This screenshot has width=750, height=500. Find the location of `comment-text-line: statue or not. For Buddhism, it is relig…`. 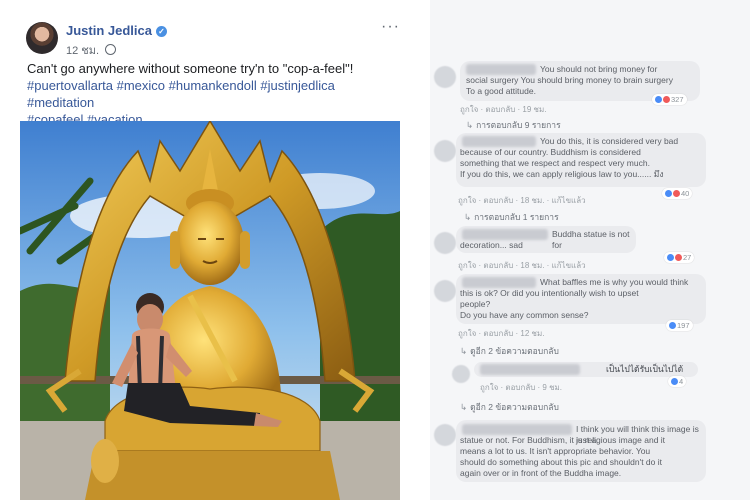

comment-text-line: statue or not. For Buddhism, it is relig… is located at coordinates (563, 440).